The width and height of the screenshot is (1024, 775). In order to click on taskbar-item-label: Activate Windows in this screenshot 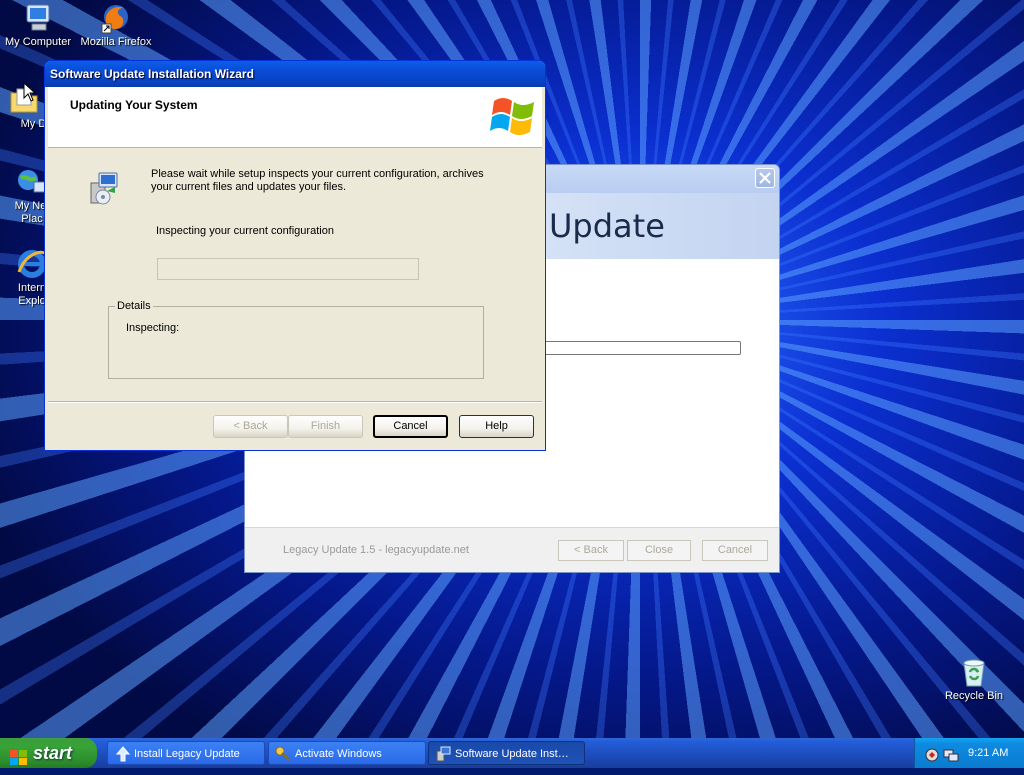, I will do `click(338, 754)`.